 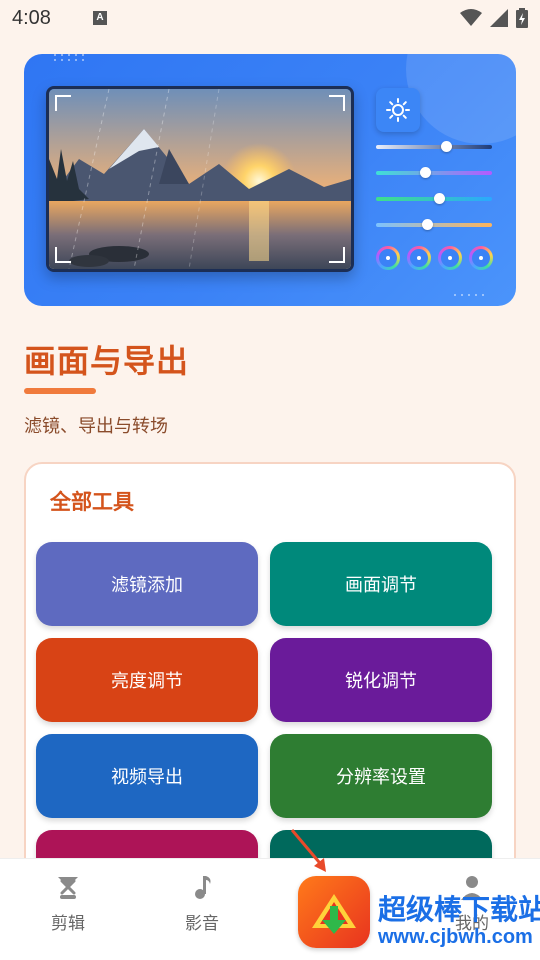 What do you see at coordinates (107, 361) in the screenshot?
I see `page-title: 画面与导出` at bounding box center [107, 361].